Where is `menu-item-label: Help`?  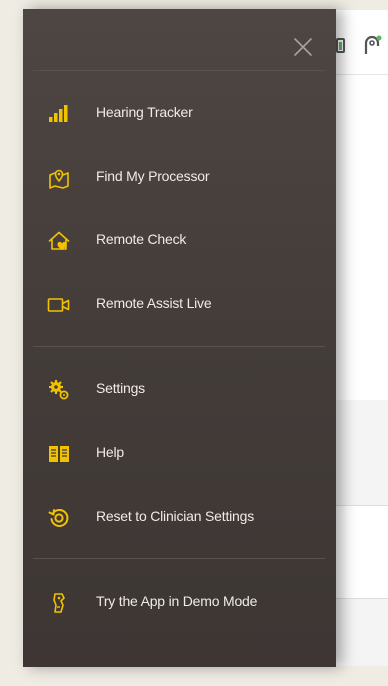
menu-item-label: Help is located at coordinates (110, 452).